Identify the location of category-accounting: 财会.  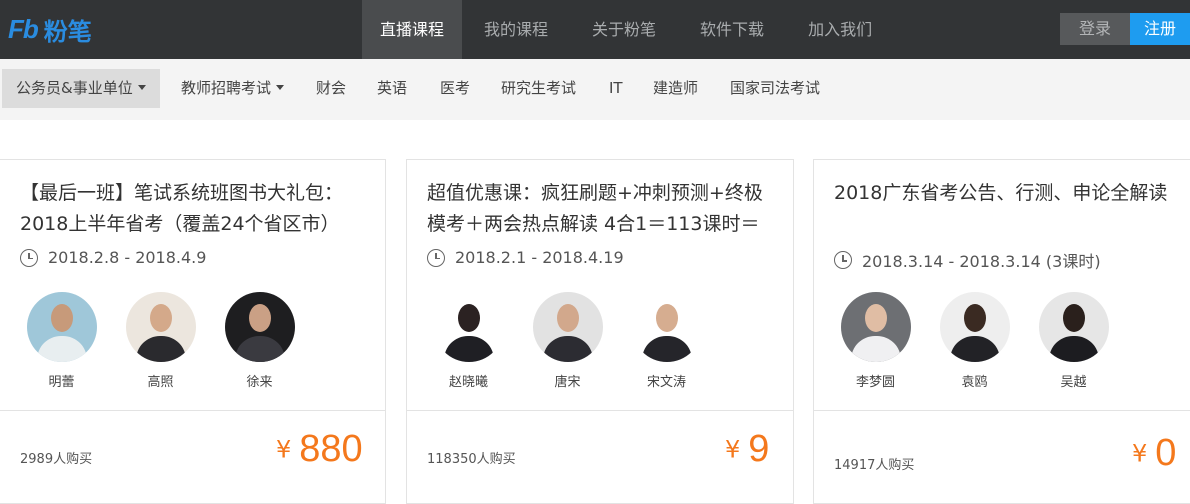
(331, 88).